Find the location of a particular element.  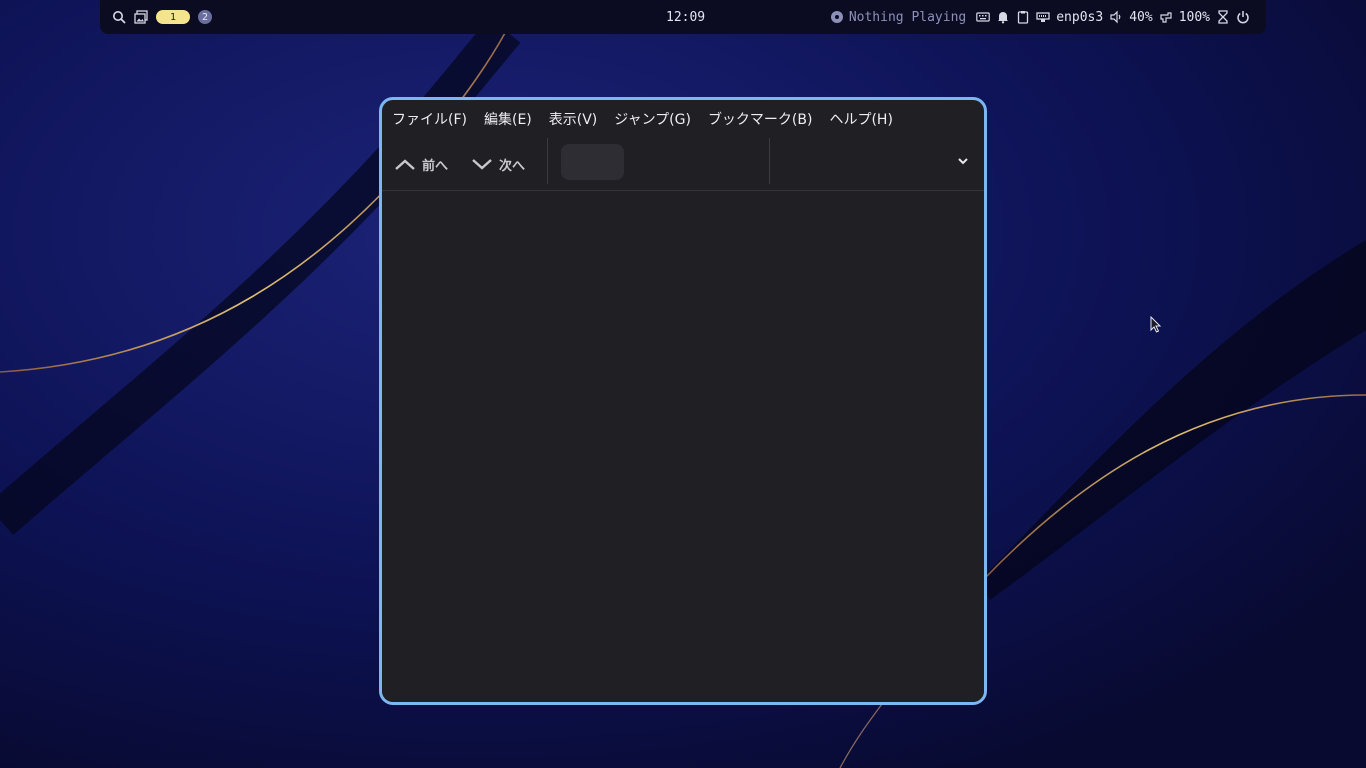

media-status-text: Nothing Playing is located at coordinates (907, 17).